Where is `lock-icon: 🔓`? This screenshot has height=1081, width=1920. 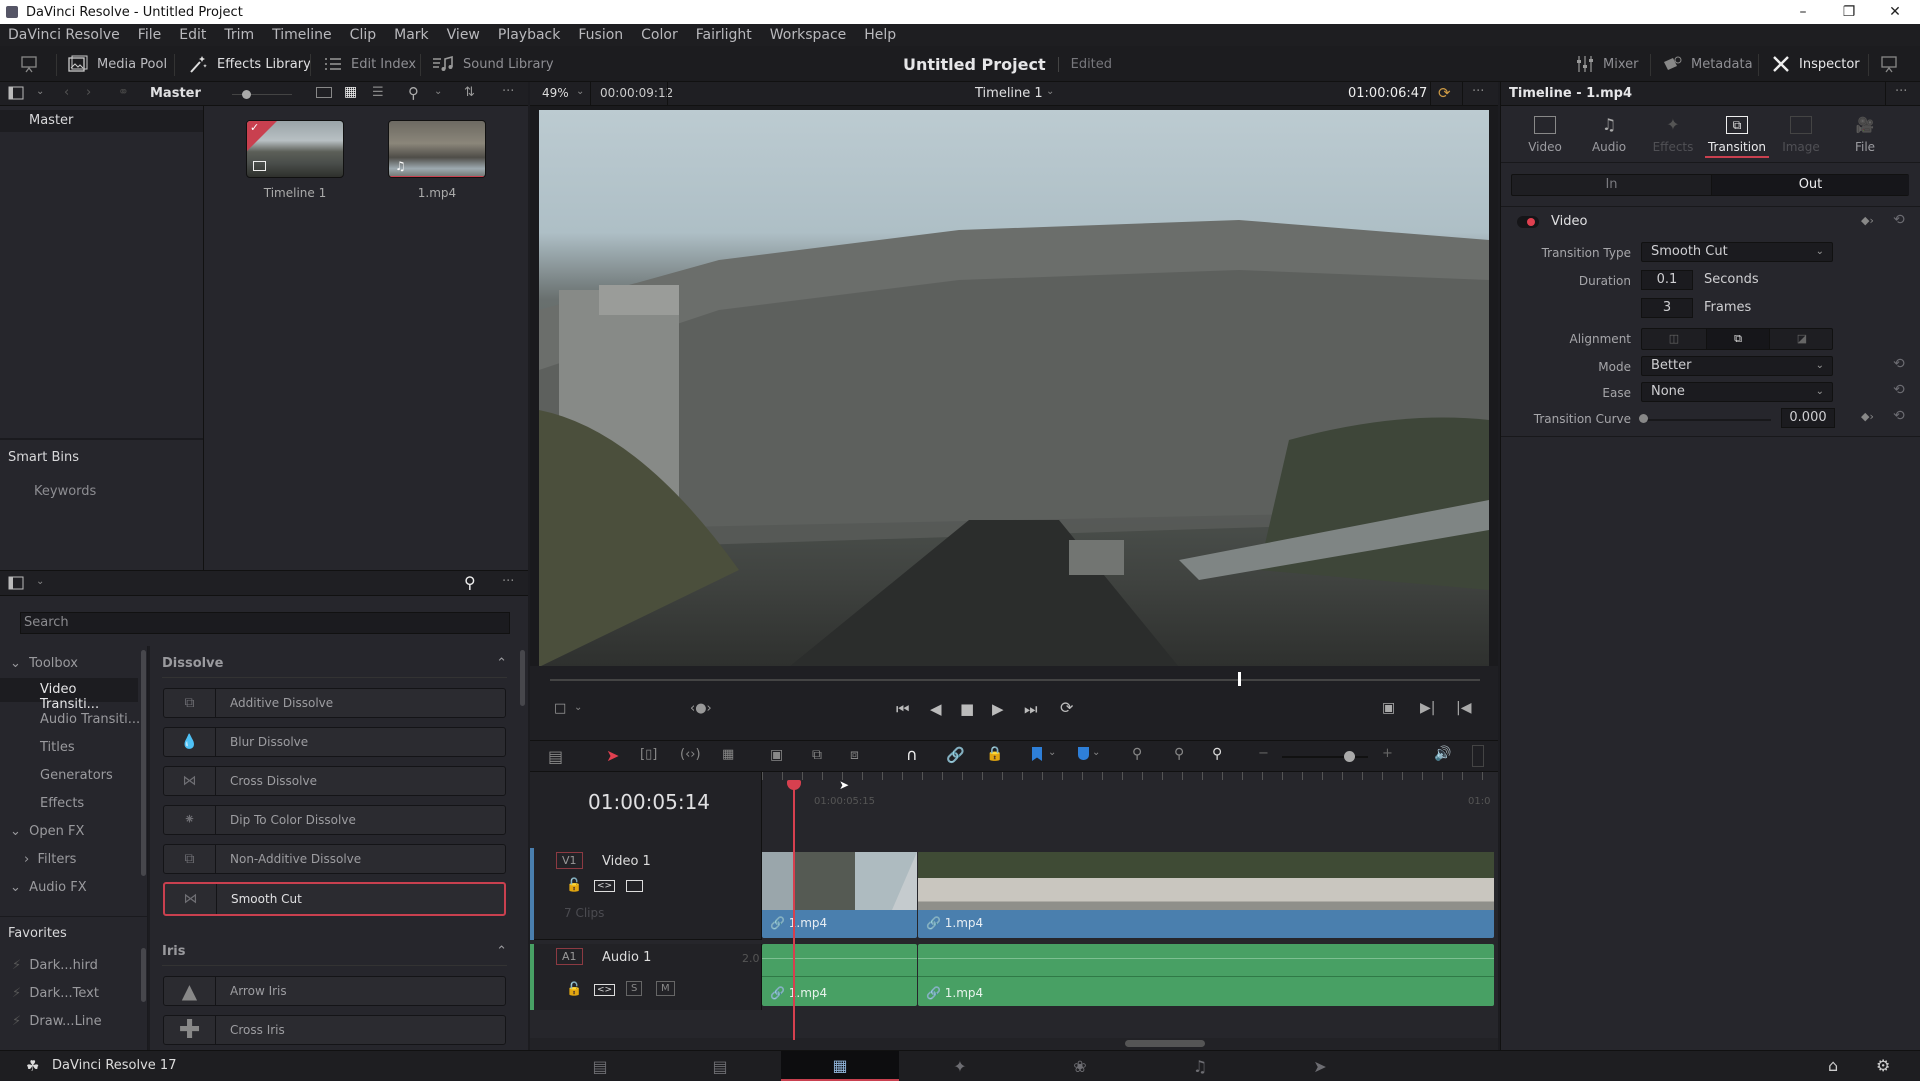
lock-icon: 🔓 is located at coordinates (574, 989).